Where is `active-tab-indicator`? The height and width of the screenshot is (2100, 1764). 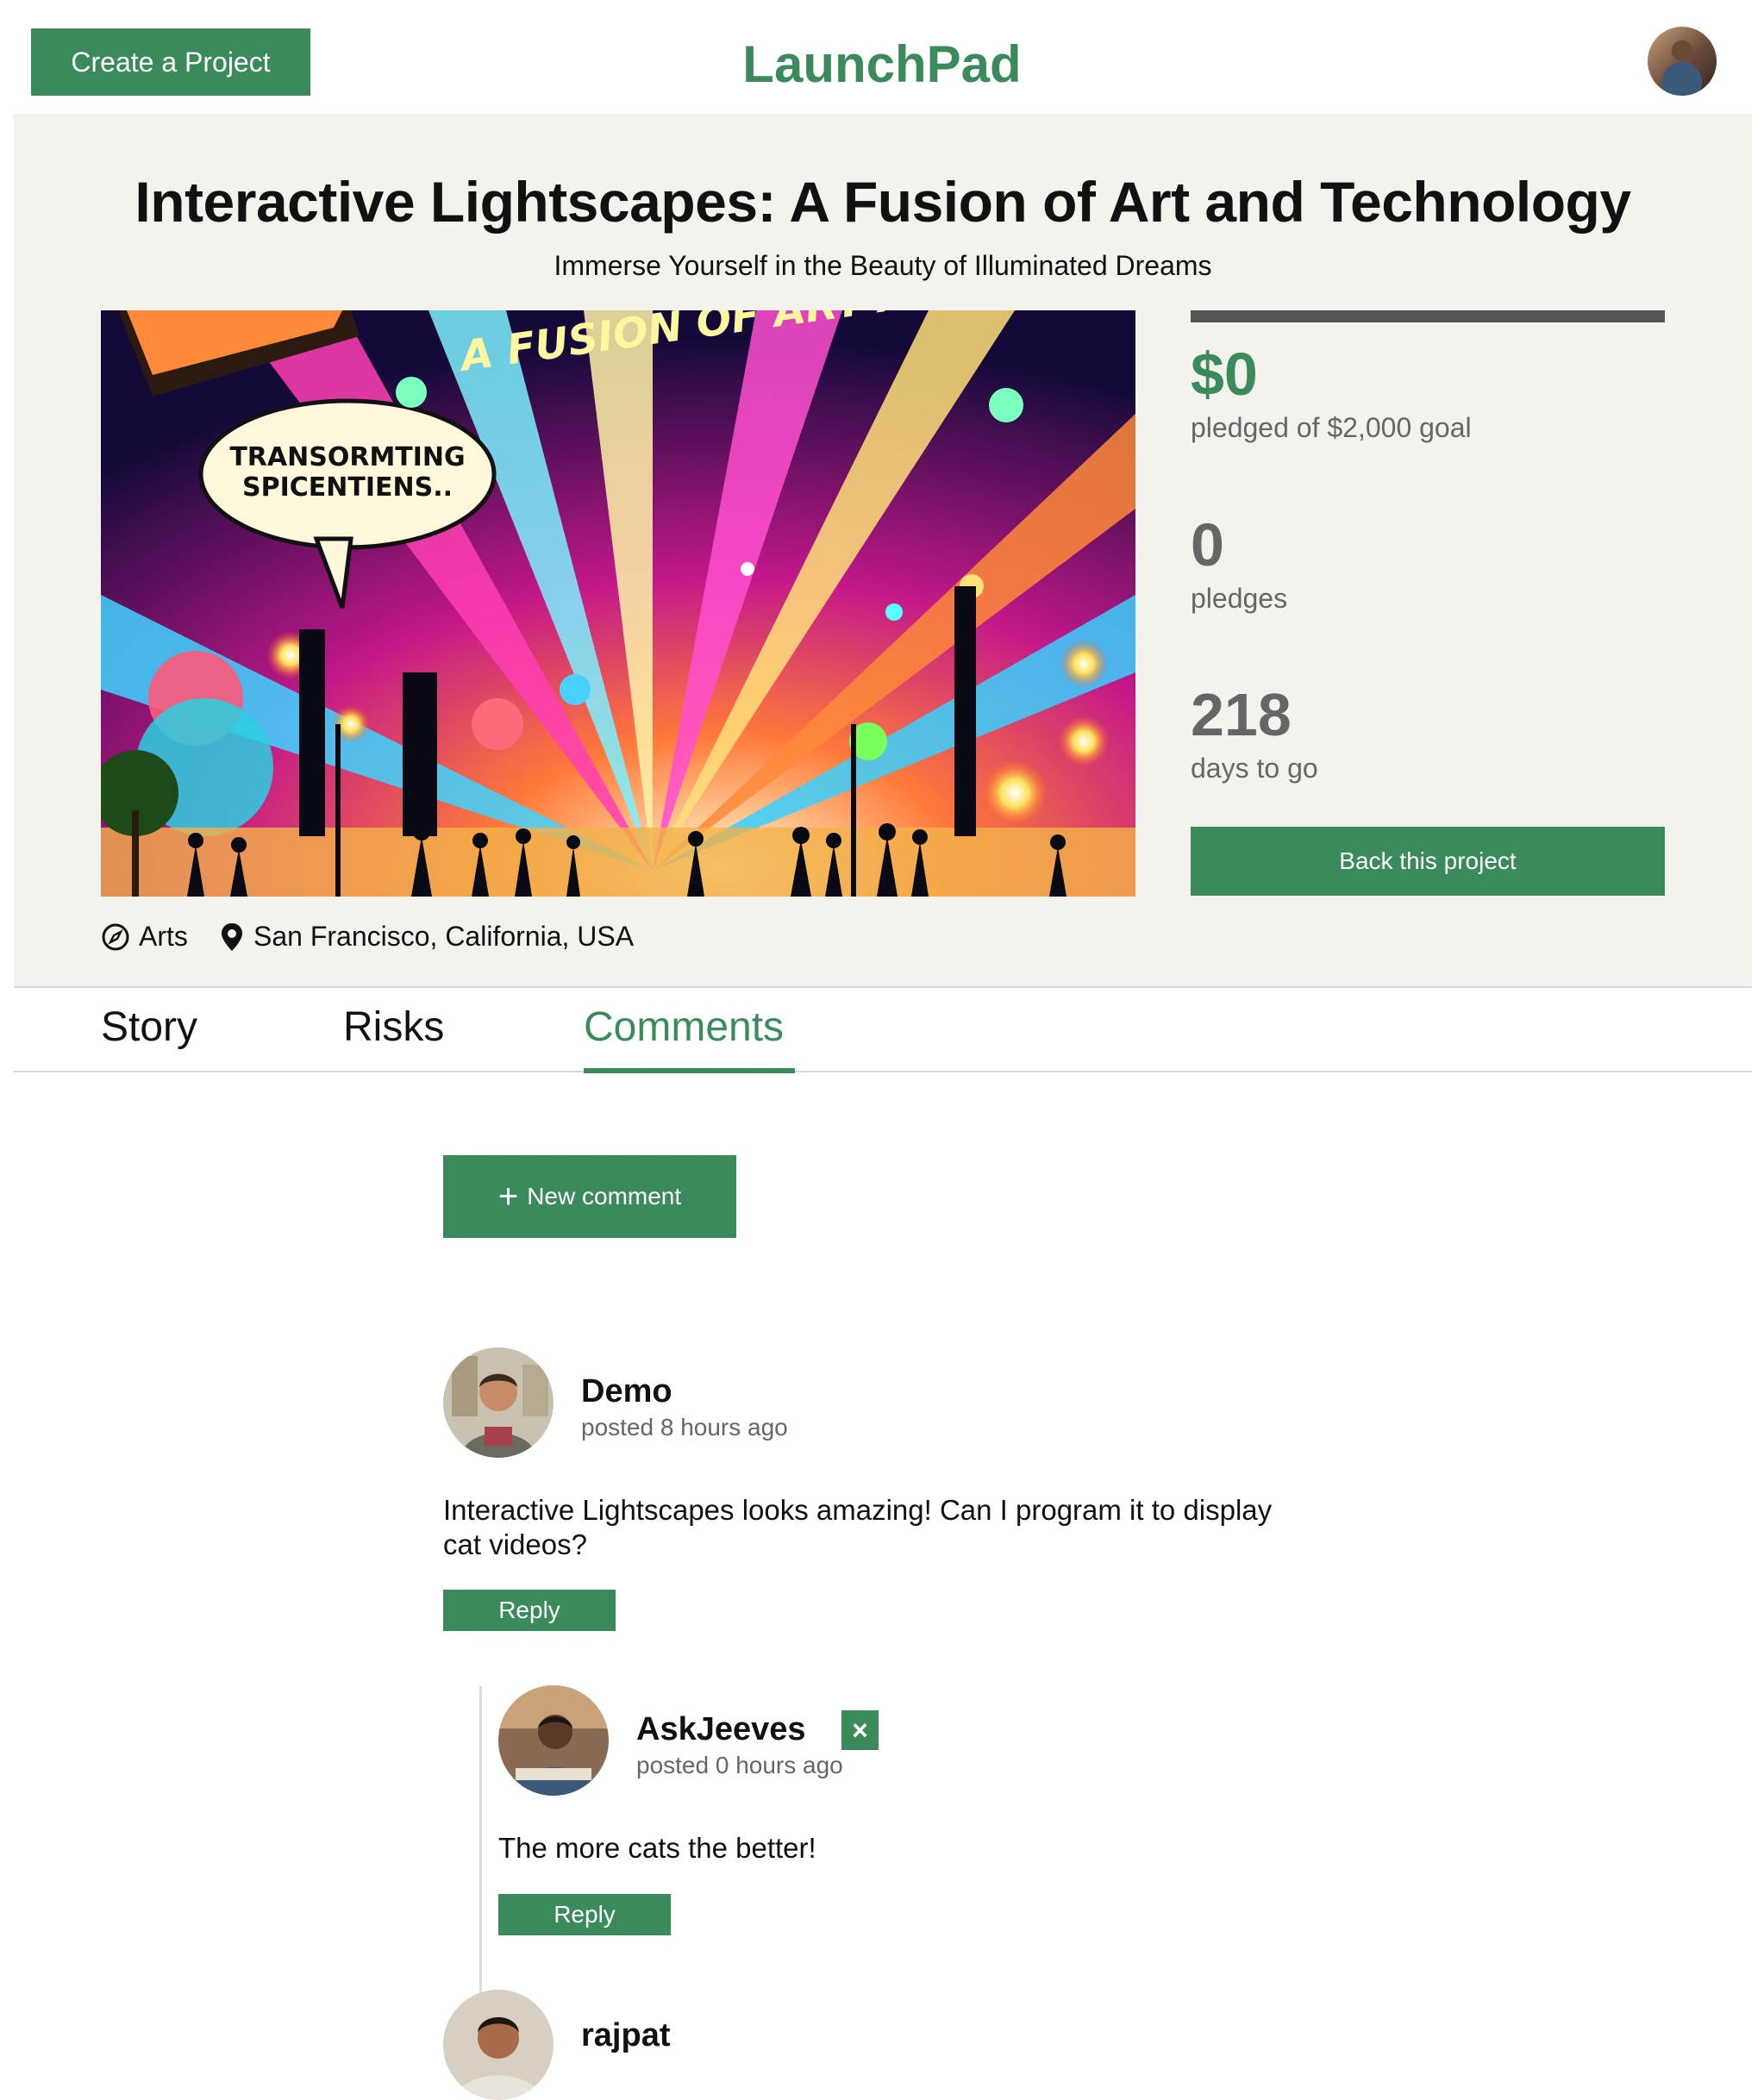
active-tab-indicator is located at coordinates (689, 1070).